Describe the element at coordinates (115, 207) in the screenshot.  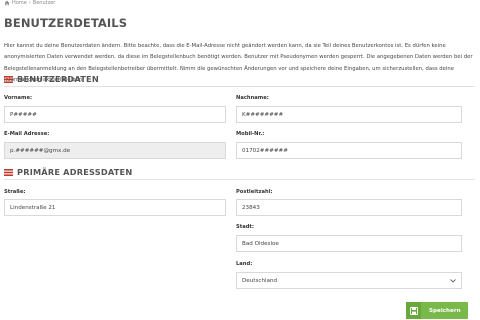
I see `strasse-input: Lindenstraße 21` at that location.